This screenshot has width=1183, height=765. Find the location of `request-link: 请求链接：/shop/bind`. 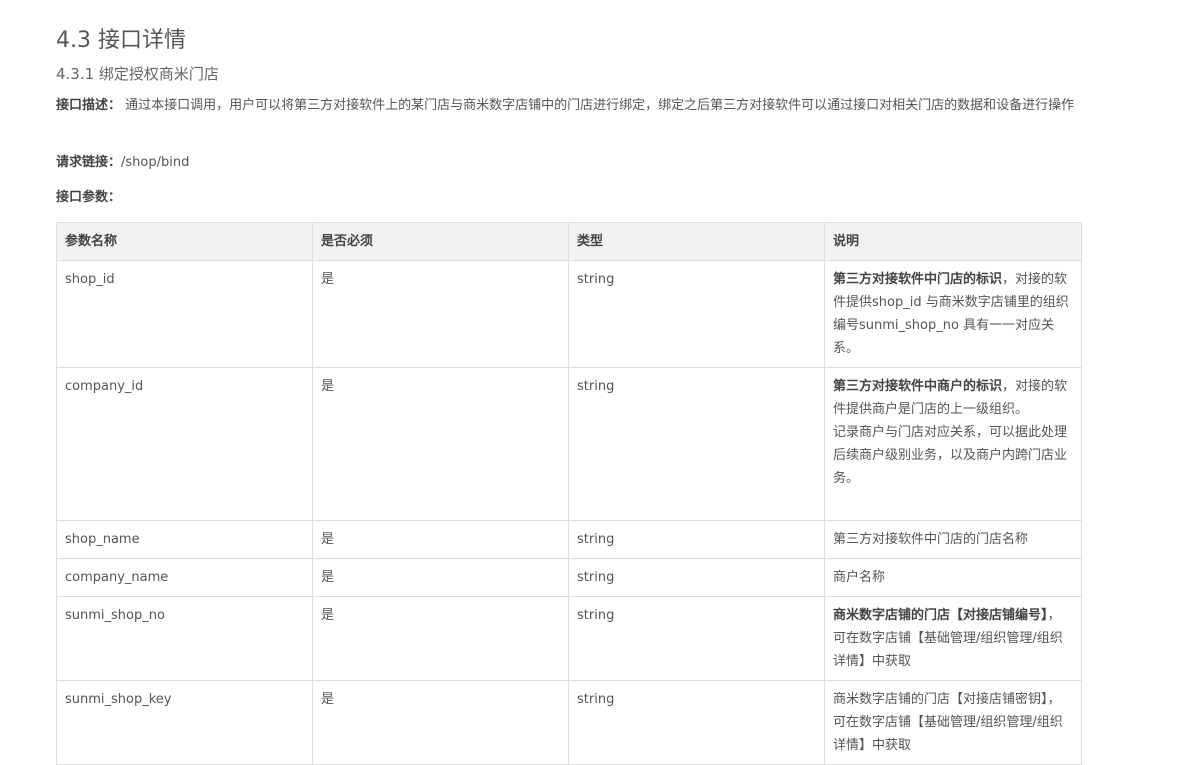

request-link: 请求链接：/shop/bind is located at coordinates (122, 162).